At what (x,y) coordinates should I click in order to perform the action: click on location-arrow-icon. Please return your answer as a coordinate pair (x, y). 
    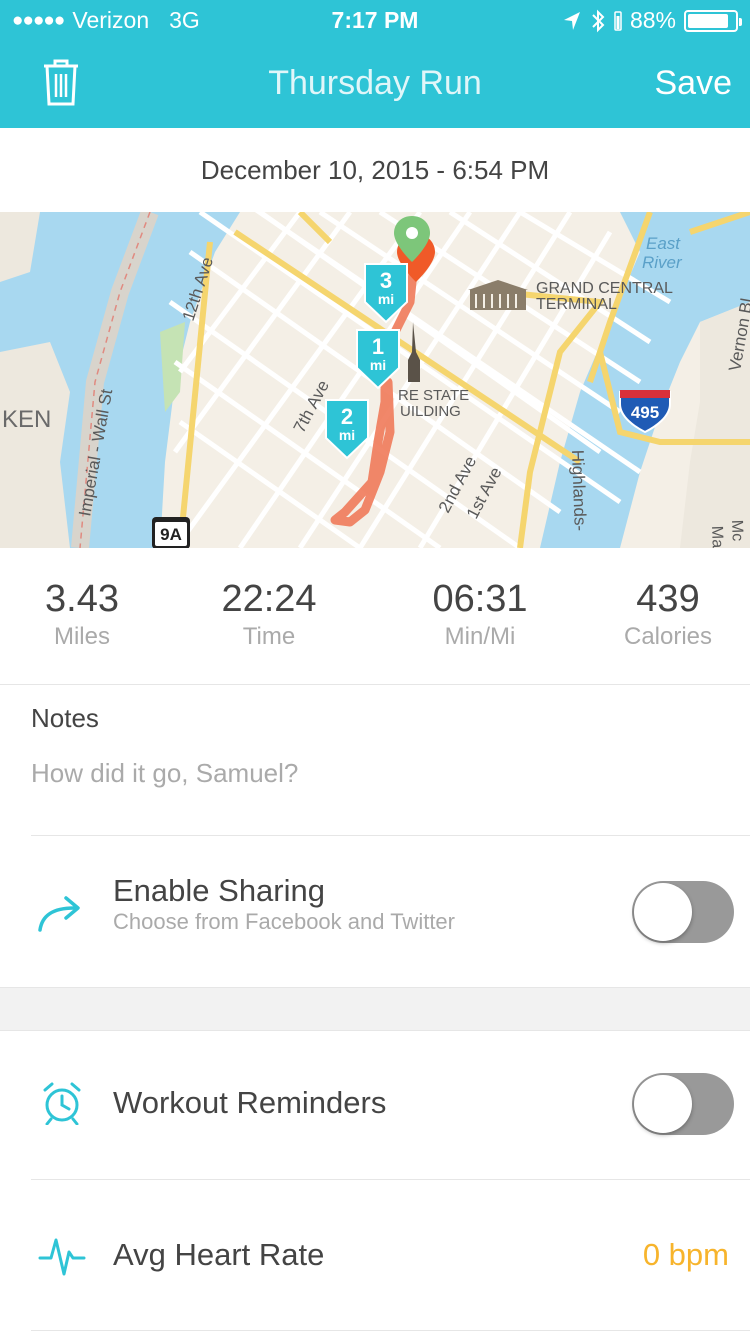
    Looking at the image, I should click on (571, 20).